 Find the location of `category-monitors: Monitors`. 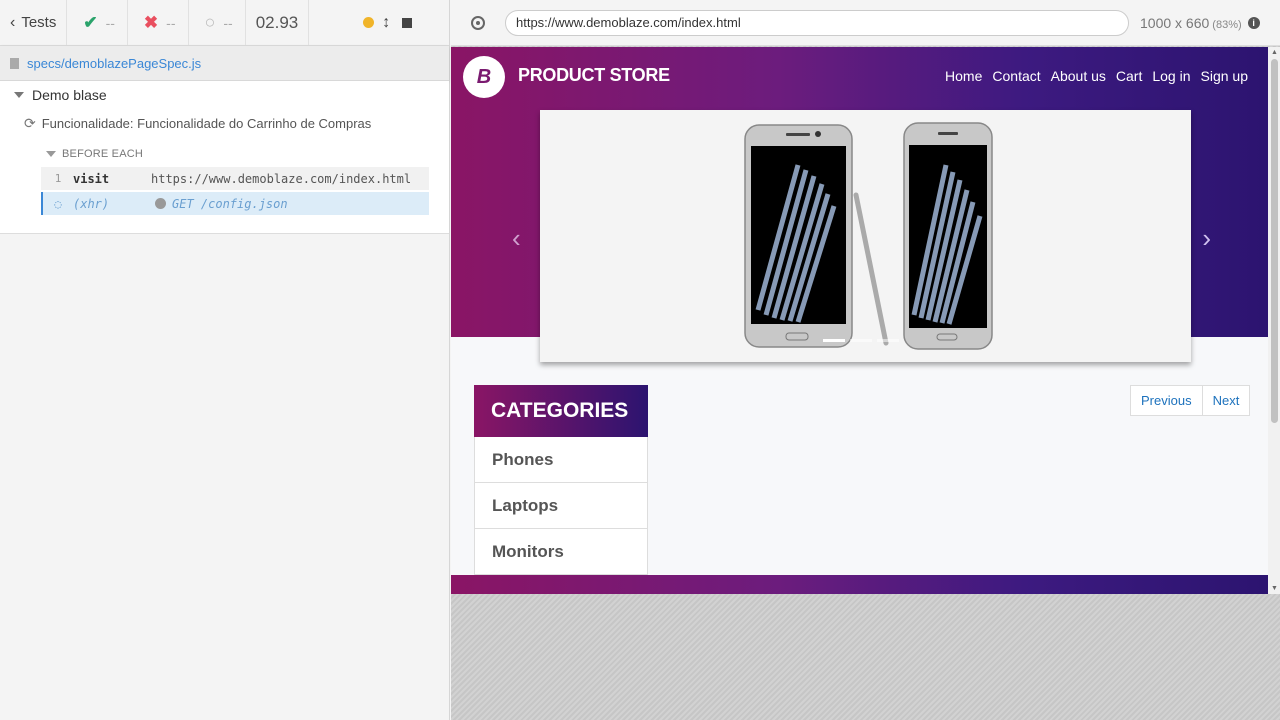

category-monitors: Monitors is located at coordinates (561, 552).